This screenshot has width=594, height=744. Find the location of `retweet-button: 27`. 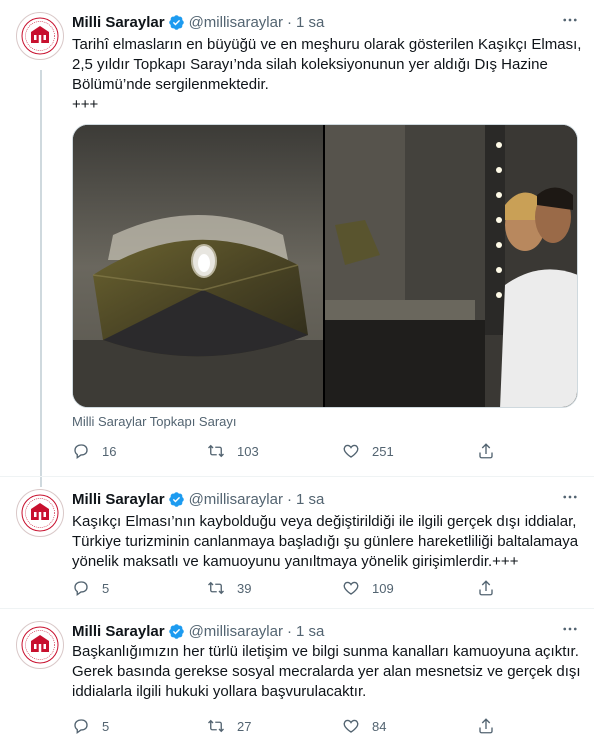

retweet-button: 27 is located at coordinates (274, 726).